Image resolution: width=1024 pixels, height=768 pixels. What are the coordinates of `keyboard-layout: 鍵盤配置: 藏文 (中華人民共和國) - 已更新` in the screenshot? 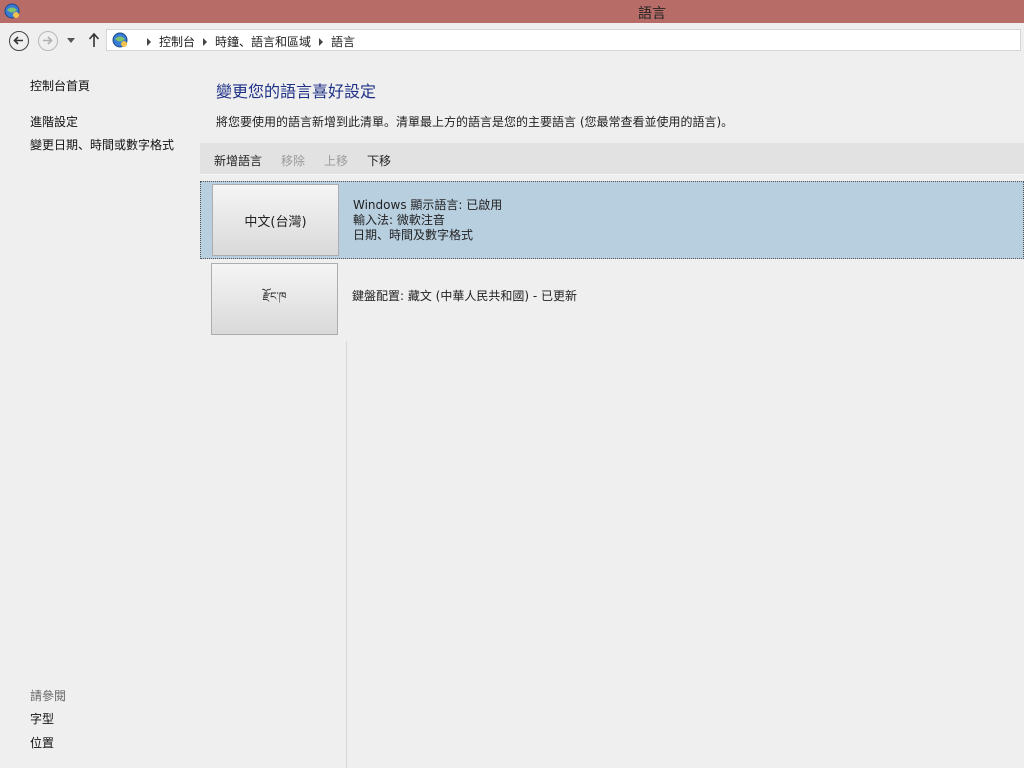 It's located at (464, 296).